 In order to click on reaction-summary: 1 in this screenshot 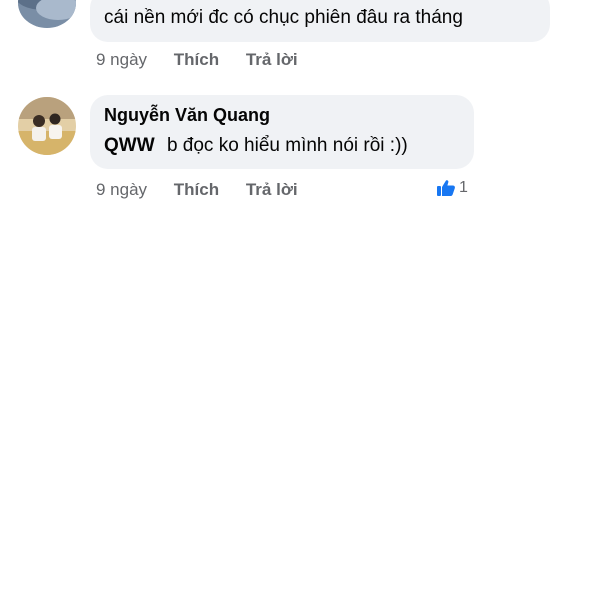, I will do `click(452, 188)`.